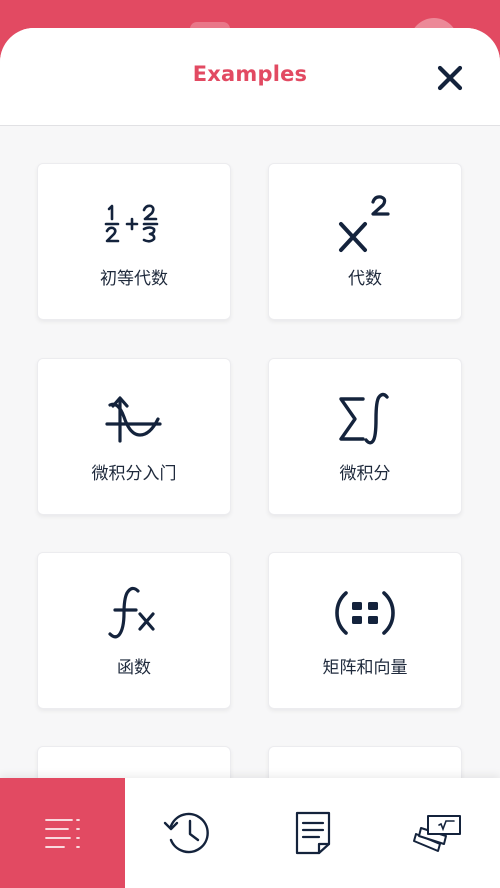  Describe the element at coordinates (134, 668) in the screenshot. I see `category-label: 函数` at that location.